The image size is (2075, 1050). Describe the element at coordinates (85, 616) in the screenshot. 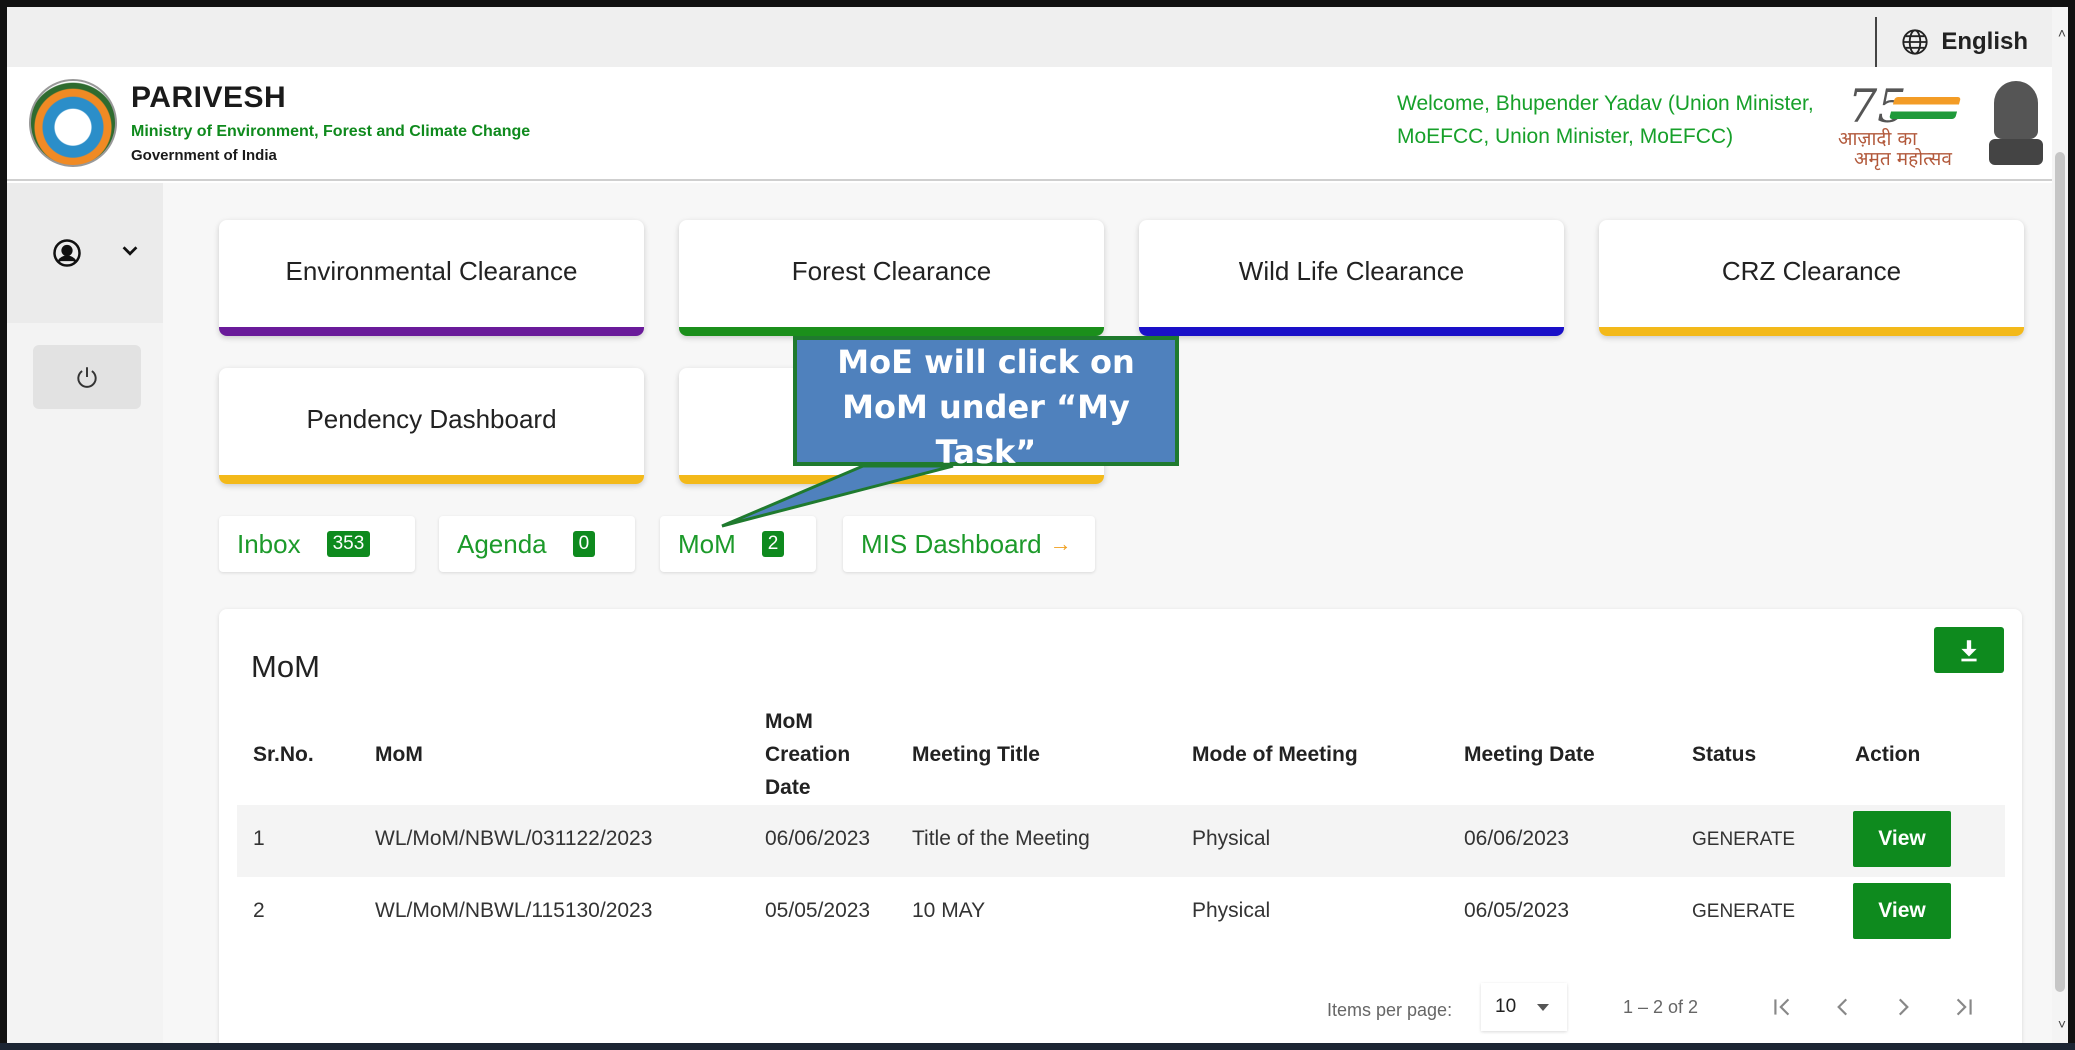

I see `sidebar` at that location.